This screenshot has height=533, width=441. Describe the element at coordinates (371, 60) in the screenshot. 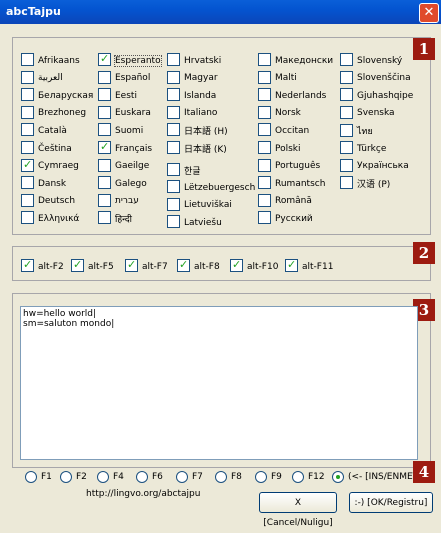

I see `language-checkbox: Slovenský` at that location.